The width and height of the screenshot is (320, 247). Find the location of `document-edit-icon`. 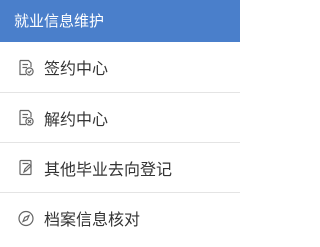

document-edit-icon is located at coordinates (26, 168).